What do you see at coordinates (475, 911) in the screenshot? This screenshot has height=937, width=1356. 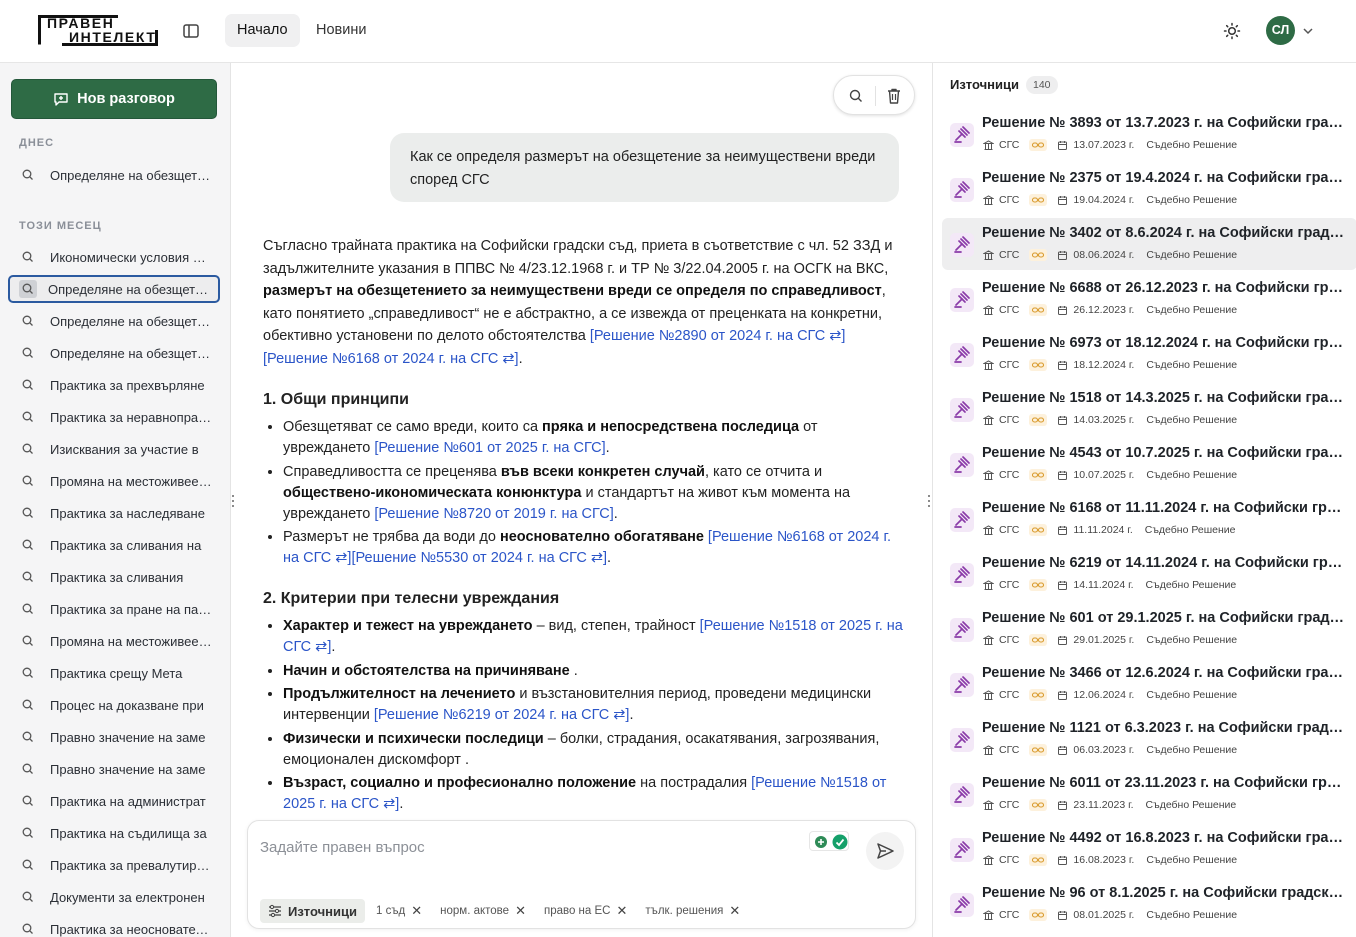 I see `filter-chip-label: норм. актове` at bounding box center [475, 911].